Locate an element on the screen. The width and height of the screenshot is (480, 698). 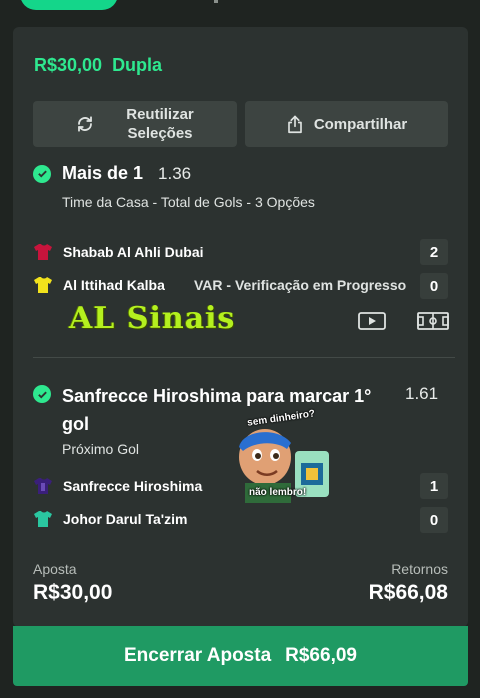
pitch-icon is located at coordinates (433, 321).